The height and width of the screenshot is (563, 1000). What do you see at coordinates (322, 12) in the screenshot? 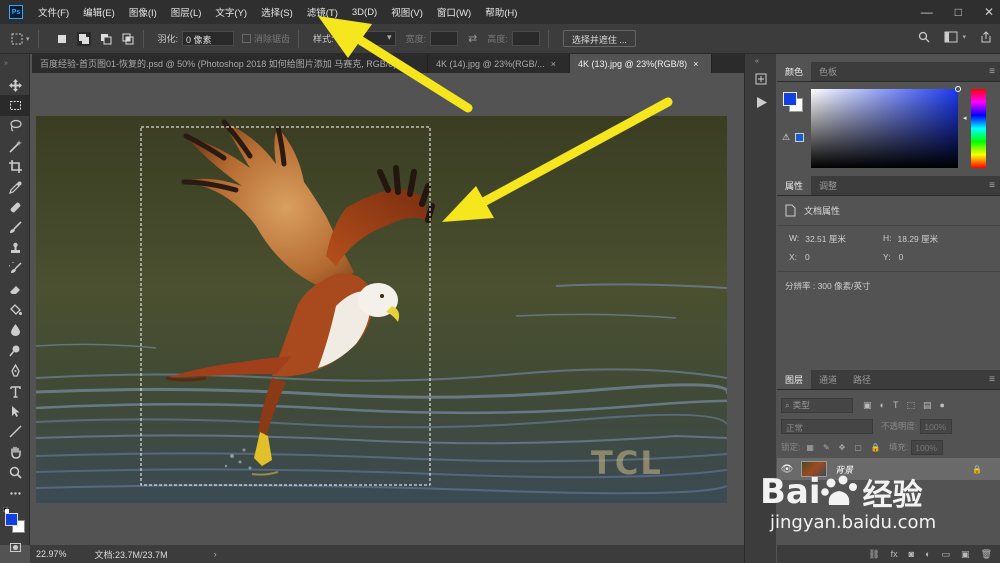
I see `menu-filter: 滤镜(T)` at bounding box center [322, 12].